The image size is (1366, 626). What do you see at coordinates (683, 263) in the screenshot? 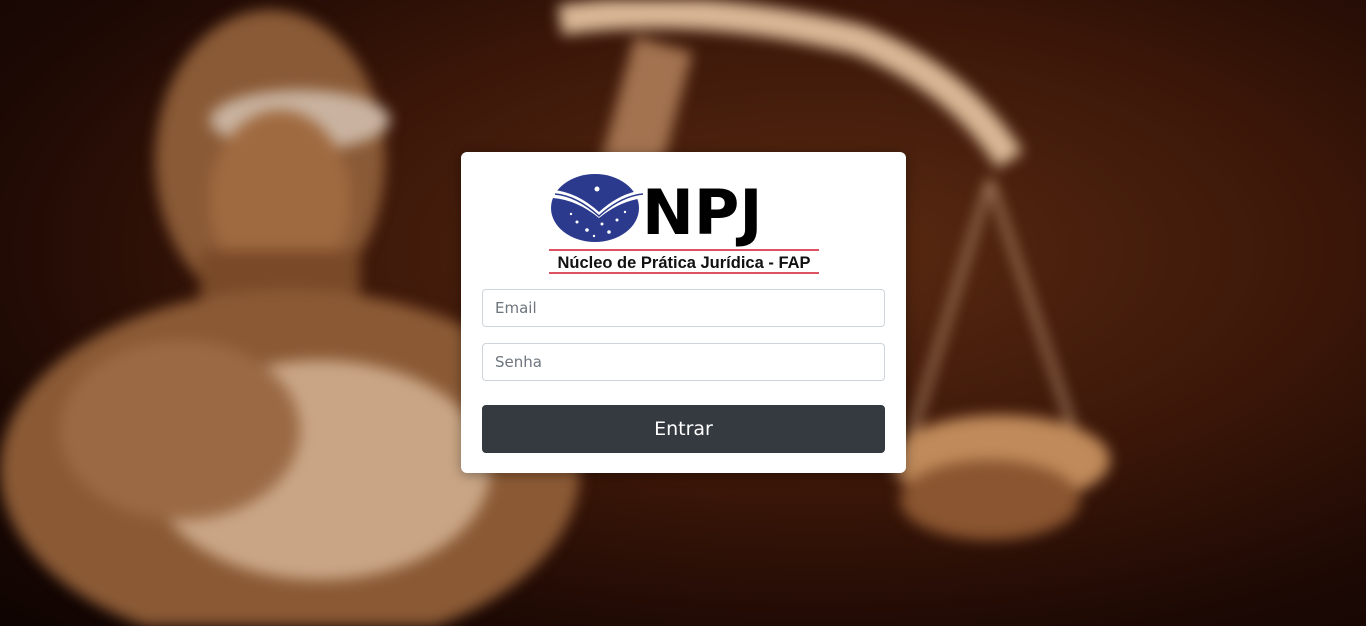
I see `logo-subtitle: Núcleo de Prática Jurídica - FAP` at bounding box center [683, 263].